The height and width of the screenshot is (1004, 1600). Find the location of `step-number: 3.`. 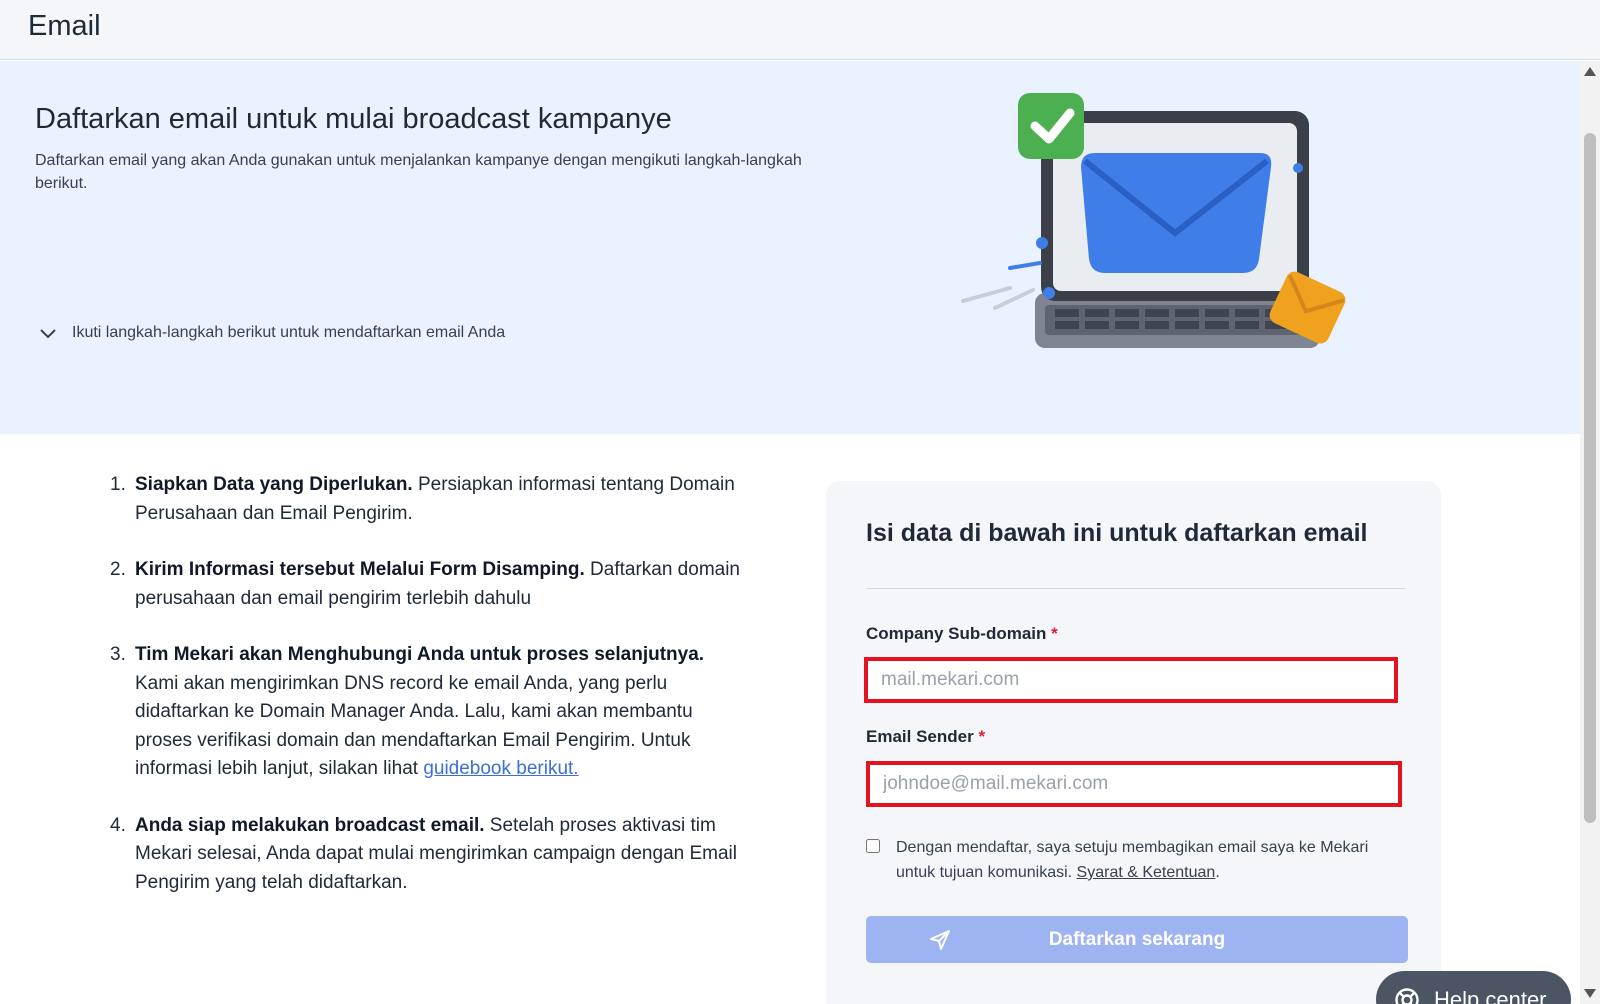

step-number: 3. is located at coordinates (118, 654).